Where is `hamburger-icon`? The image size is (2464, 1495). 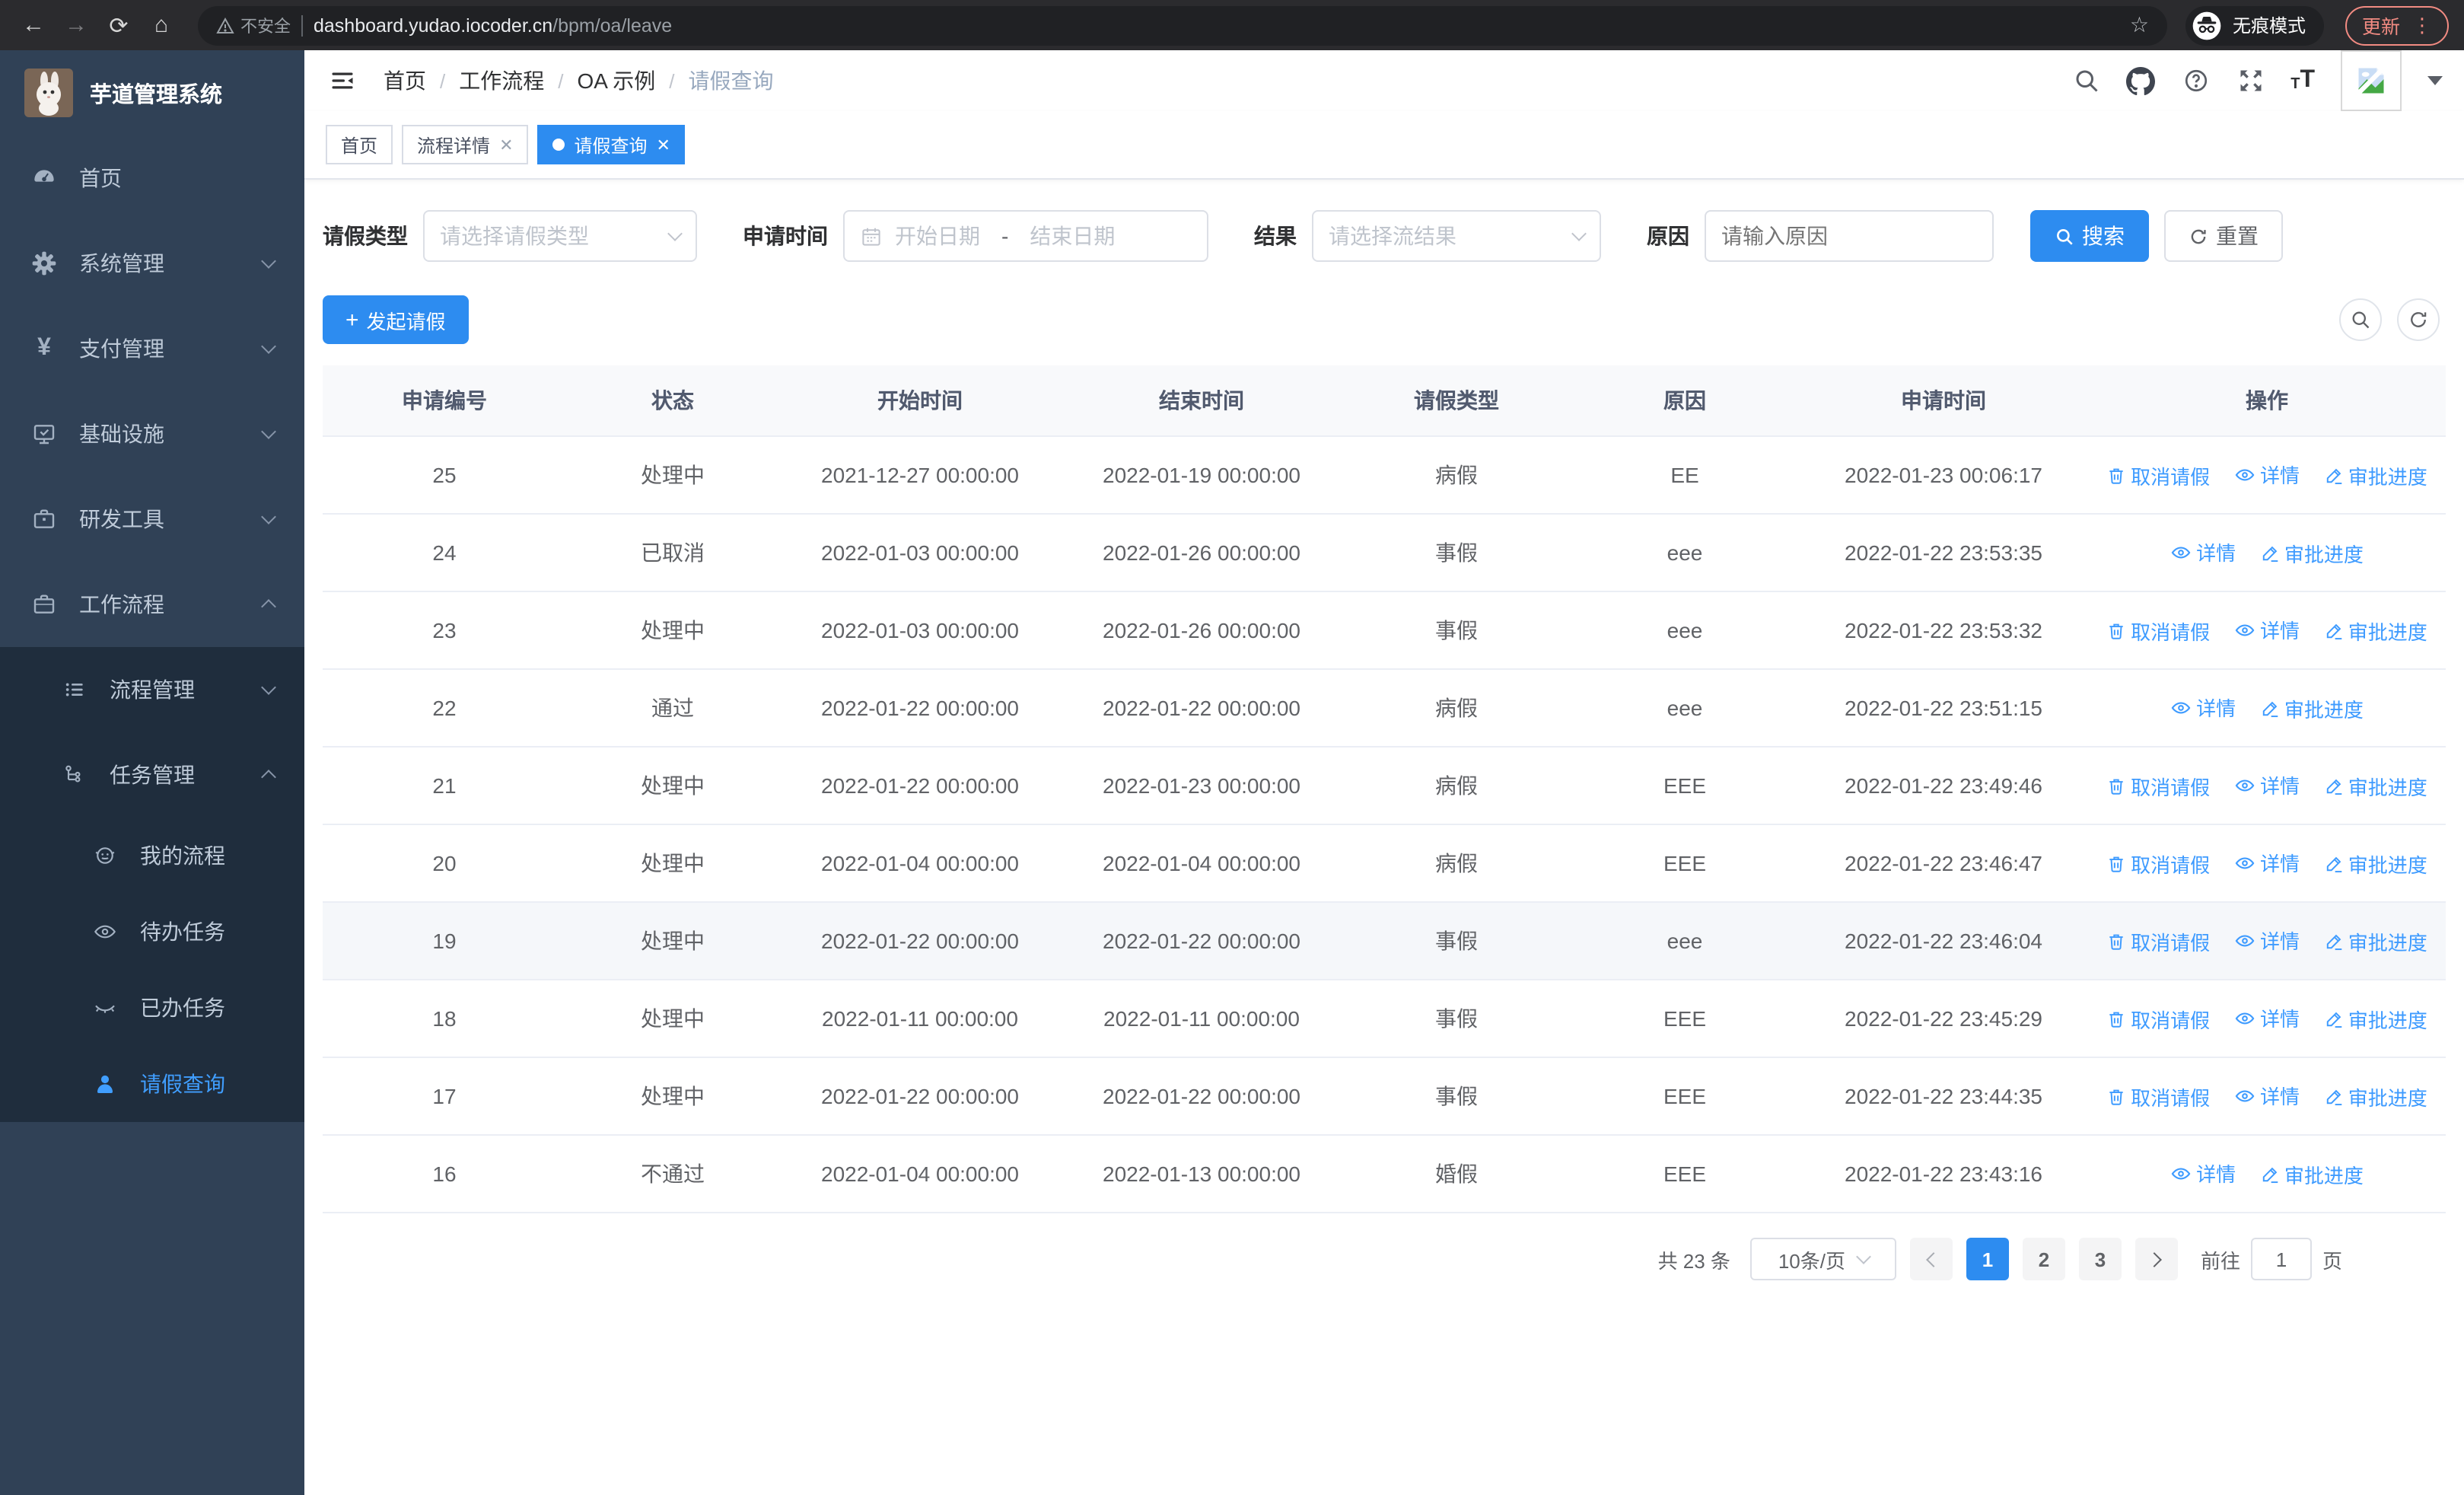 hamburger-icon is located at coordinates (342, 81).